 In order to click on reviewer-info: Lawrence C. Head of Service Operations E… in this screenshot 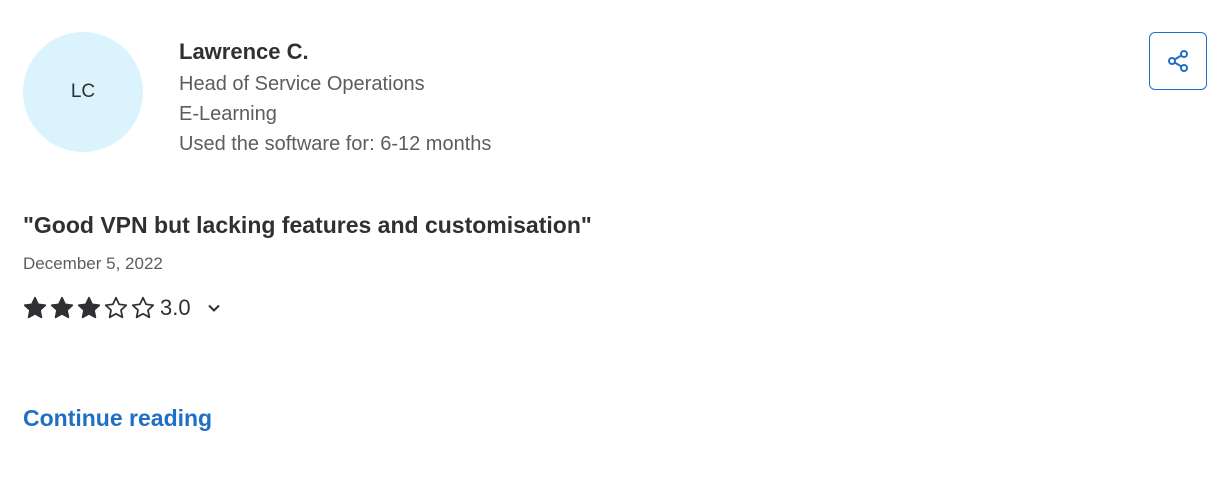, I will do `click(335, 98)`.